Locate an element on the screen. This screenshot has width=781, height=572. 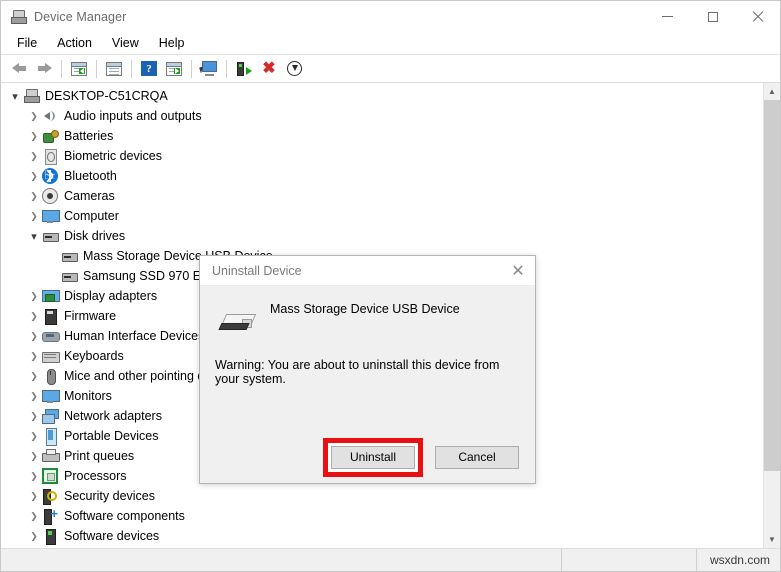
tree-item-label: Security devices is located at coordinates (110, 496).